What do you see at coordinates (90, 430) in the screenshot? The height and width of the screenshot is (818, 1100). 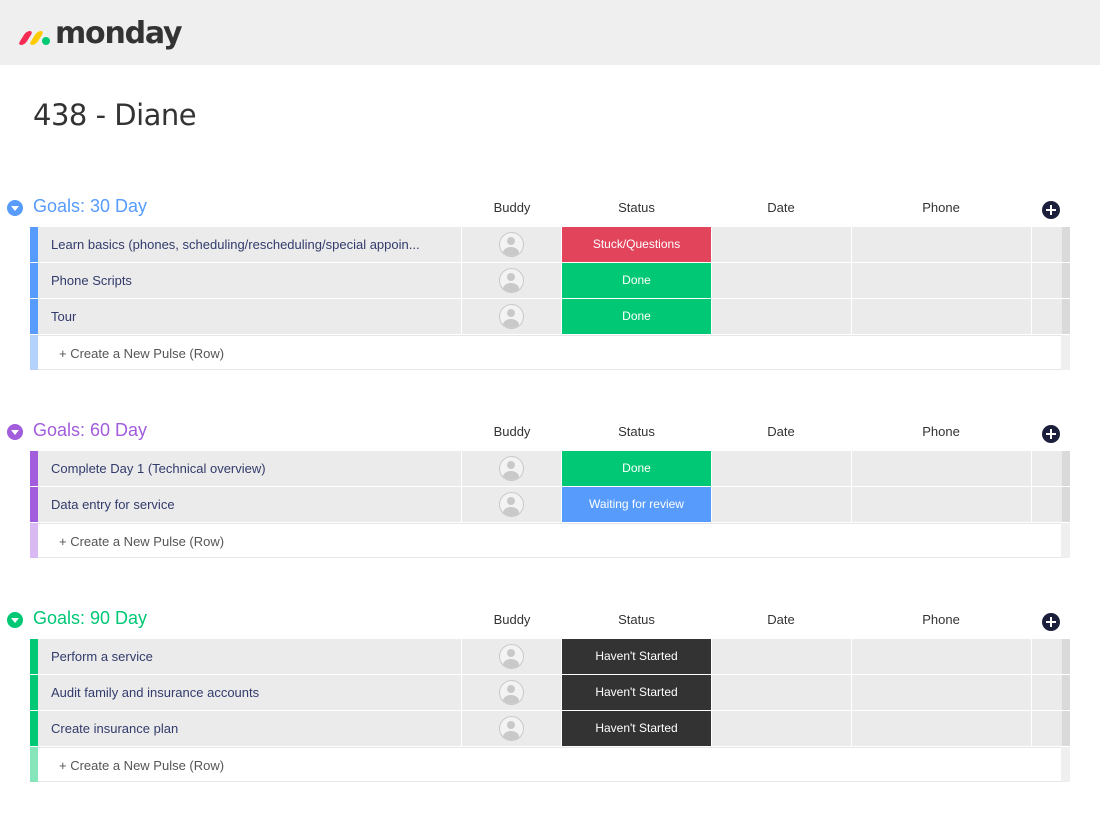 I see `group-title: Goals: 60 Day` at bounding box center [90, 430].